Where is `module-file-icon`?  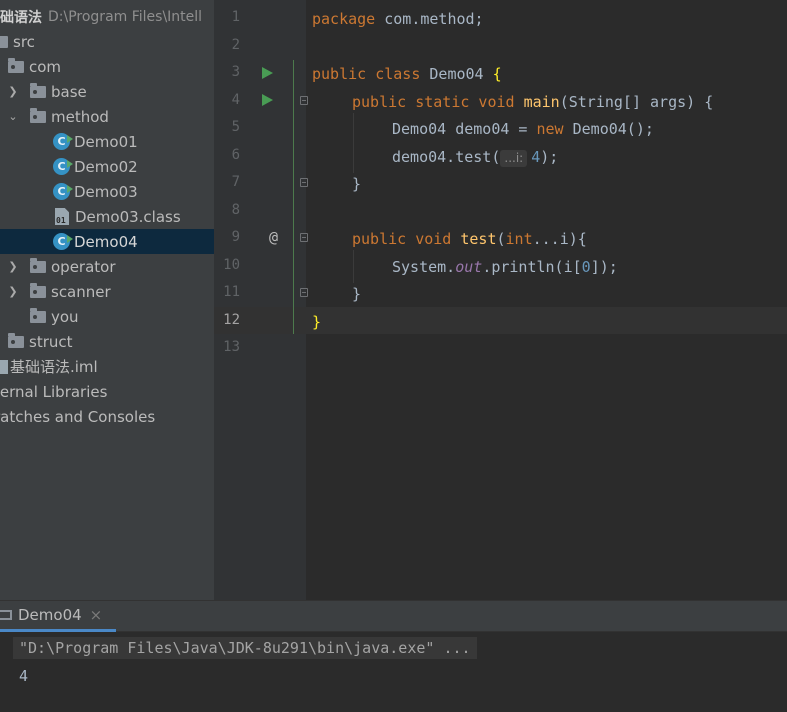 module-file-icon is located at coordinates (4, 366).